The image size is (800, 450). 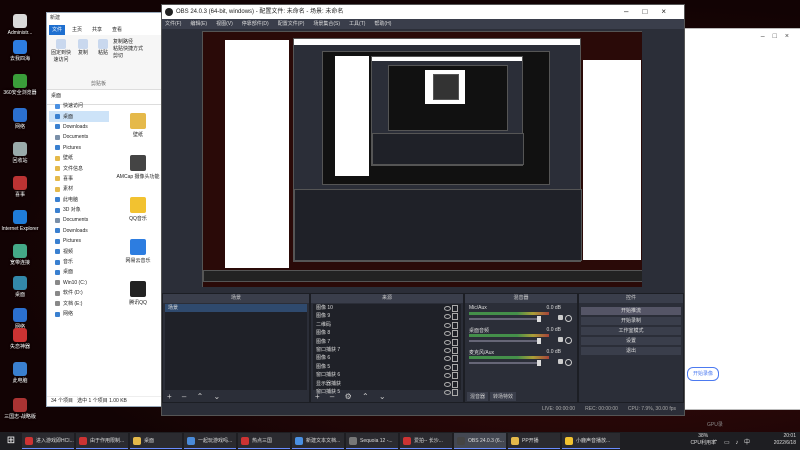 What do you see at coordinates (20, 159) in the screenshot?
I see `desktop-icon: 回收站` at bounding box center [20, 159].